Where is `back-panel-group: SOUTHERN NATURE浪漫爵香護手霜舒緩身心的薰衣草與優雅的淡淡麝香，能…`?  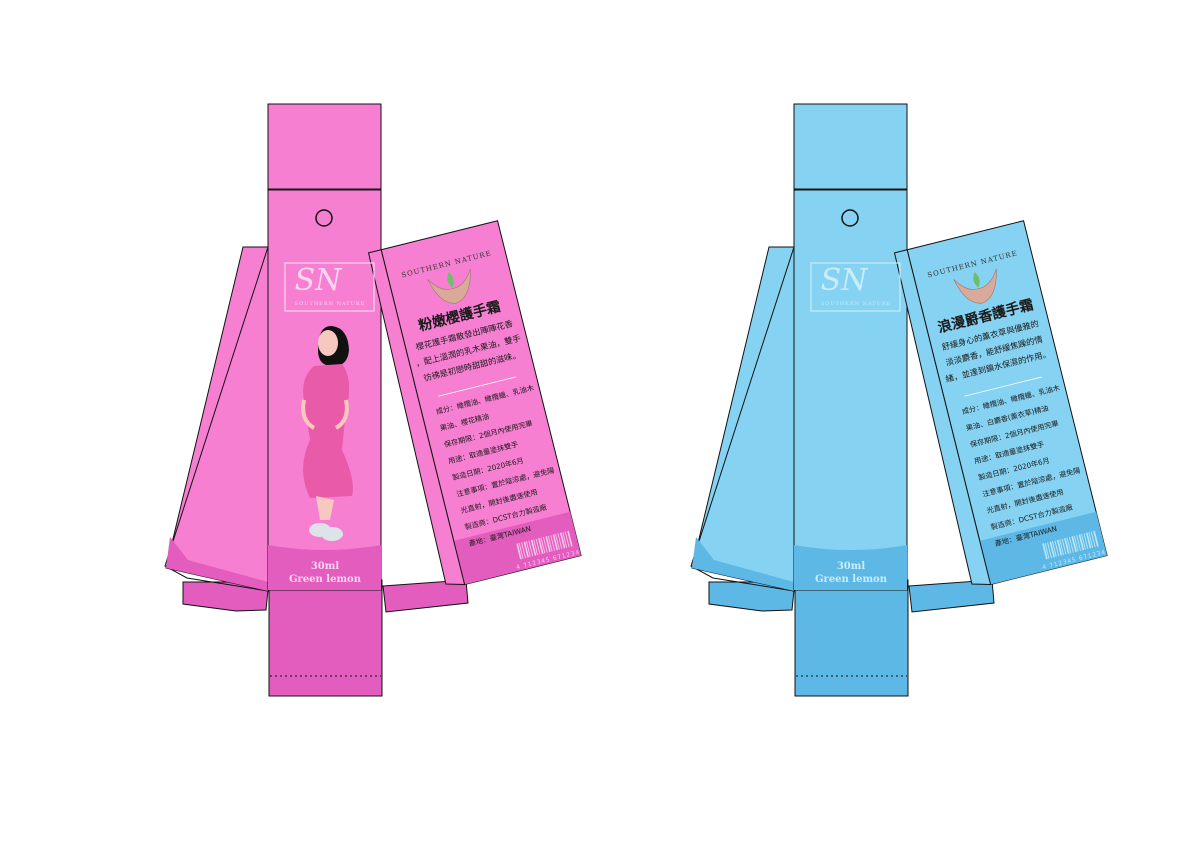 back-panel-group: SOUTHERN NATURE浪漫爵香護手霜舒緩身心的薰衣草與優雅的淡淡麝香，能… is located at coordinates (1000, 403).